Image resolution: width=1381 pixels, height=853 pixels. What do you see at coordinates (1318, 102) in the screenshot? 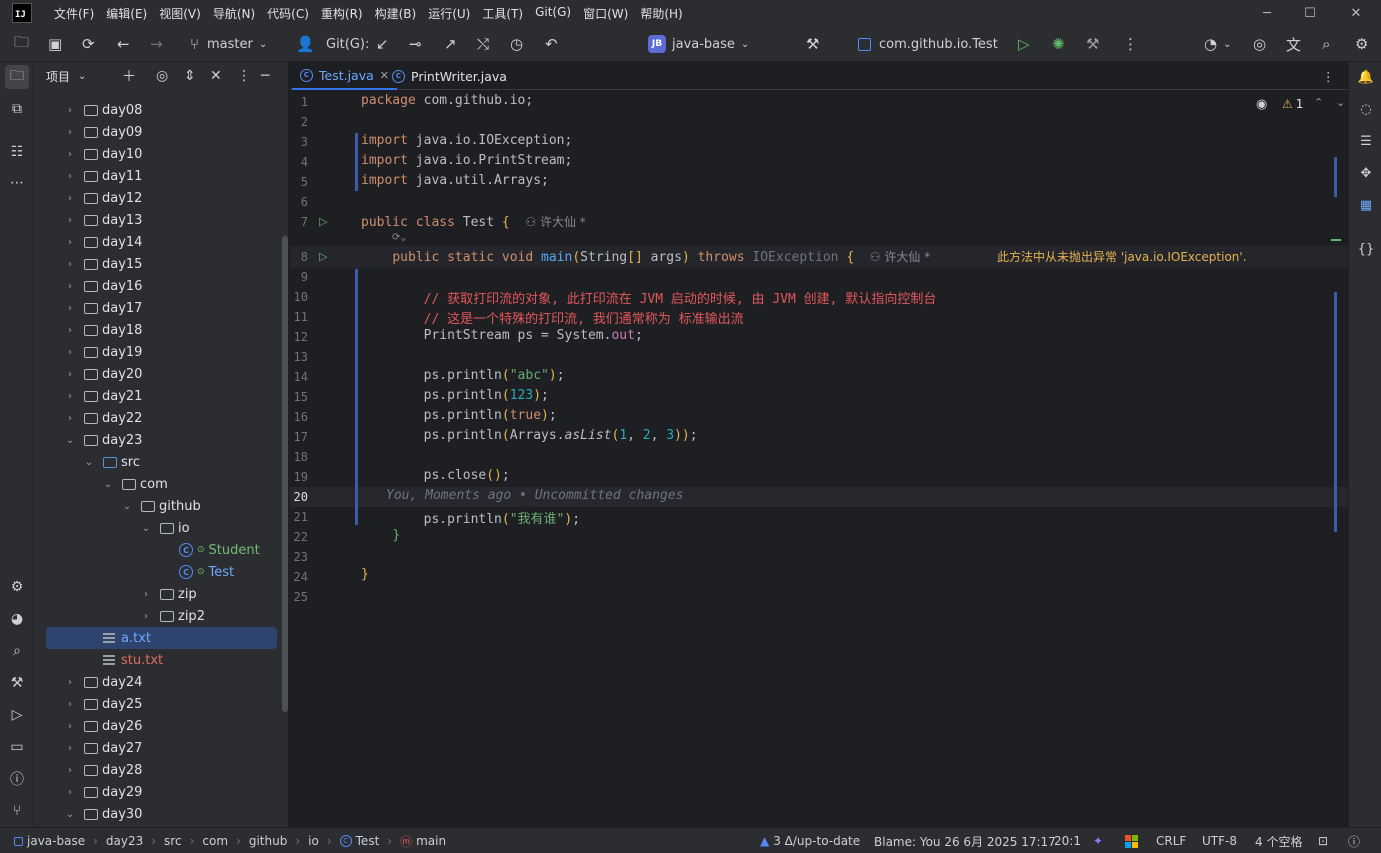
I see `previous-highlight-icon: ⌃` at bounding box center [1318, 102].